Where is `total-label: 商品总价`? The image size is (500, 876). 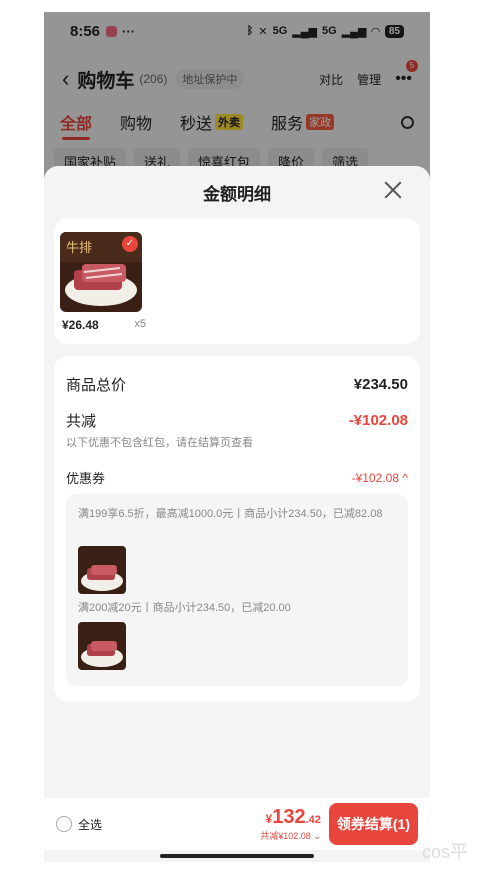 total-label: 商品总价 is located at coordinates (96, 385).